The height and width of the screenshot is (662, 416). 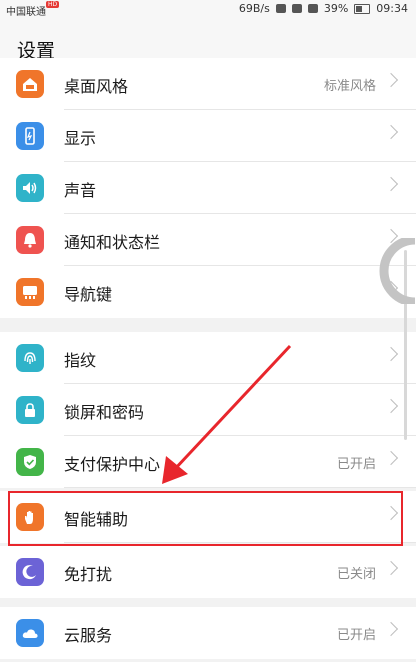 What do you see at coordinates (30, 572) in the screenshot?
I see `moon-icon` at bounding box center [30, 572].